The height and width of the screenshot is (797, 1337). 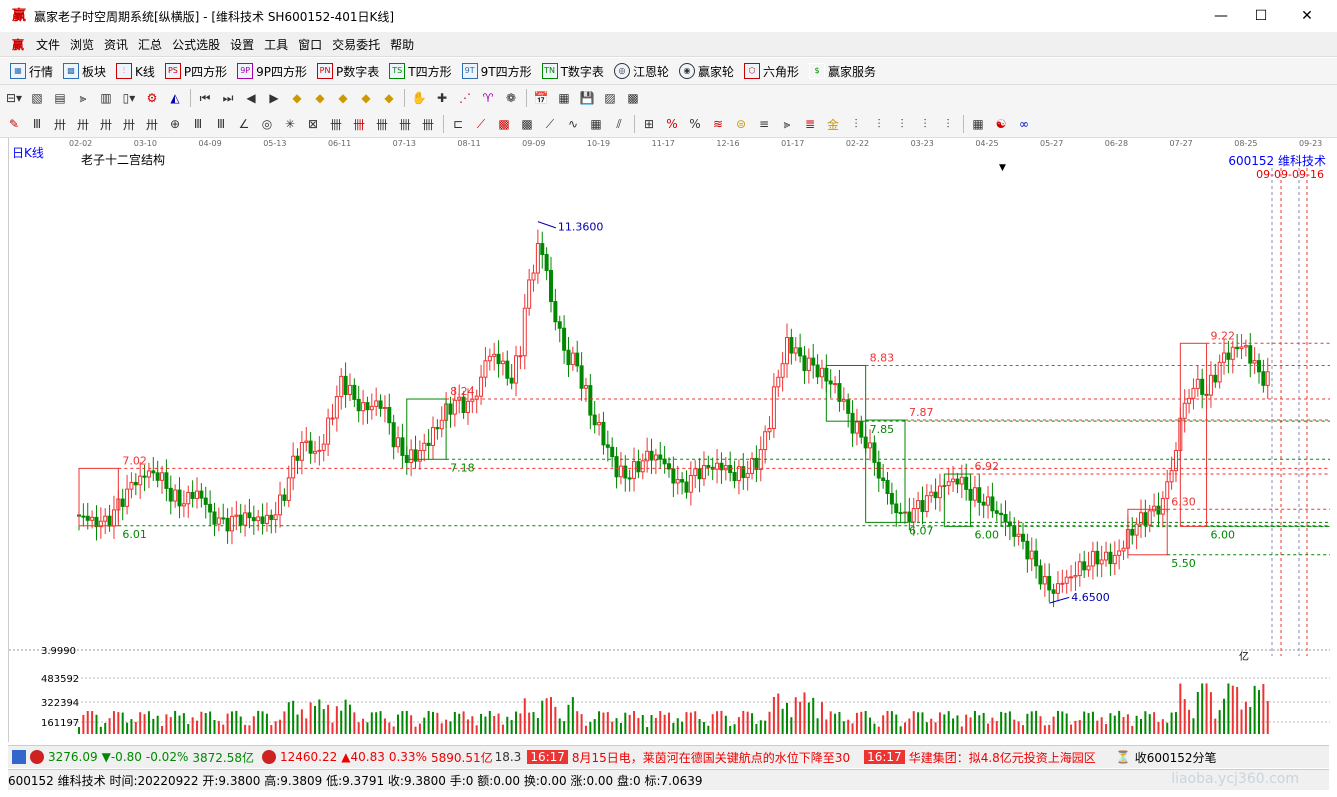 What do you see at coordinates (672, 124) in the screenshot?
I see `percent-a-icon: %` at bounding box center [672, 124].